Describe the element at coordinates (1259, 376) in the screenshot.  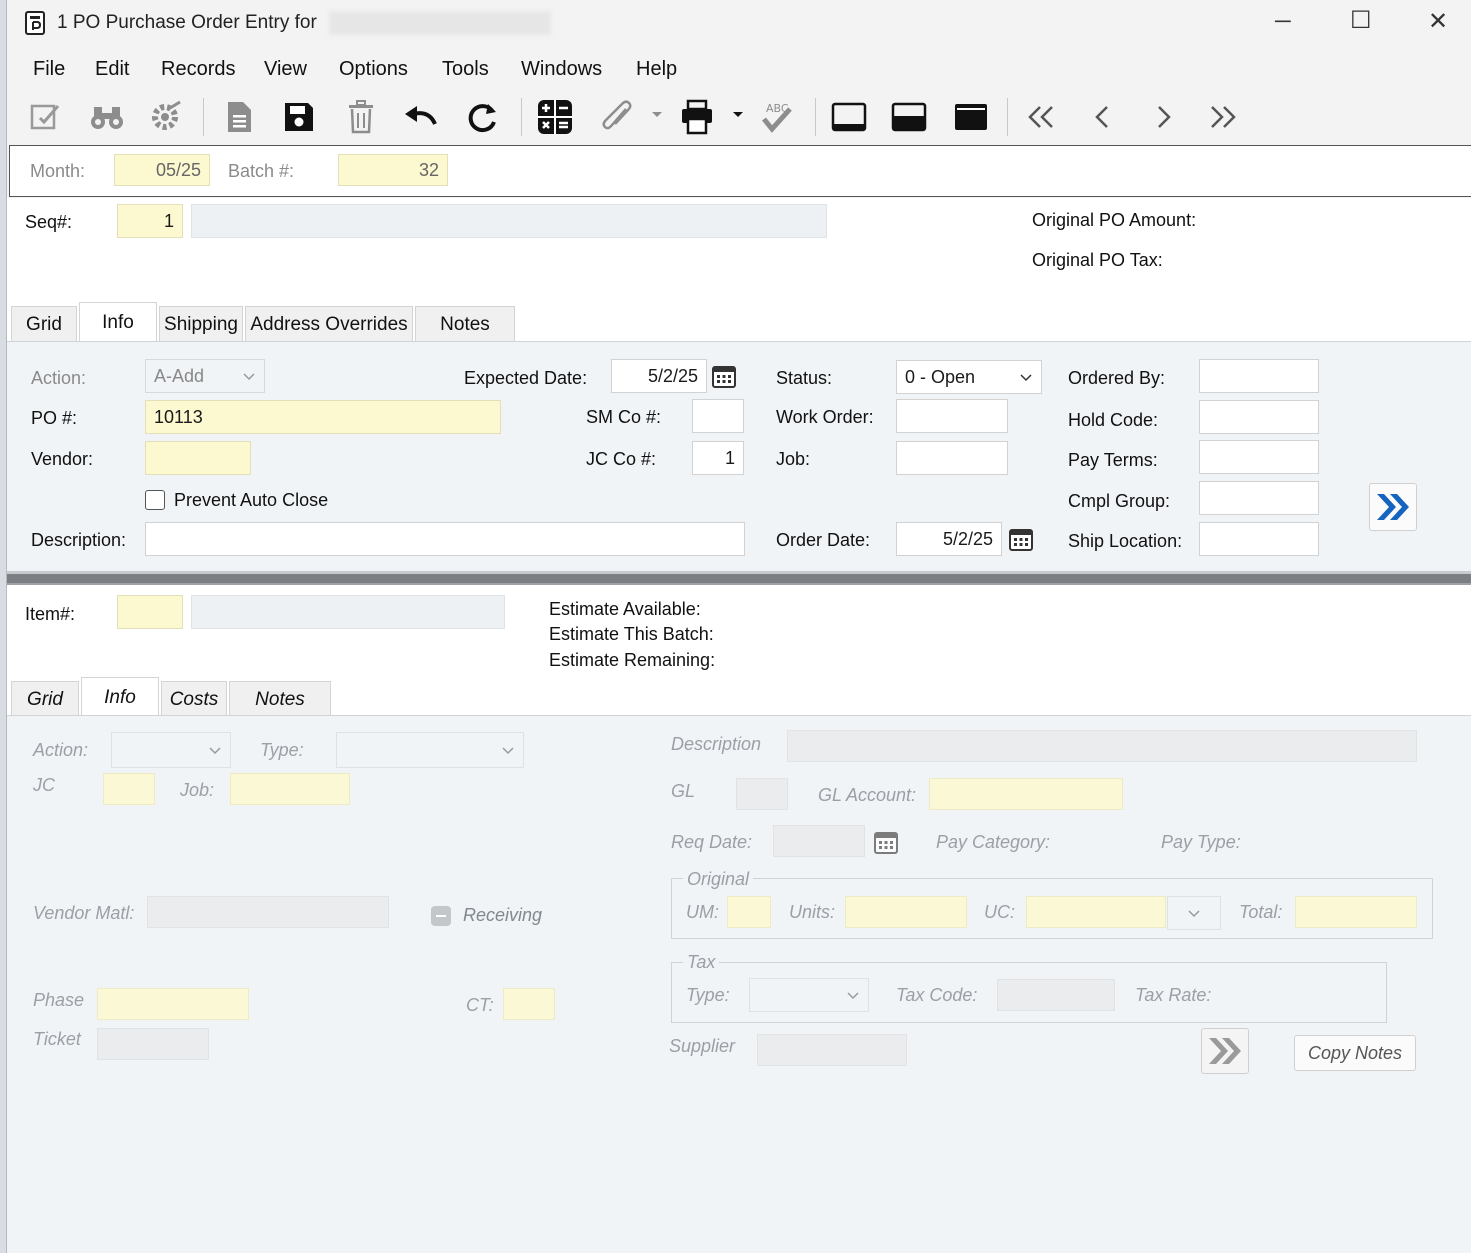
I see `ordered-by-field` at that location.